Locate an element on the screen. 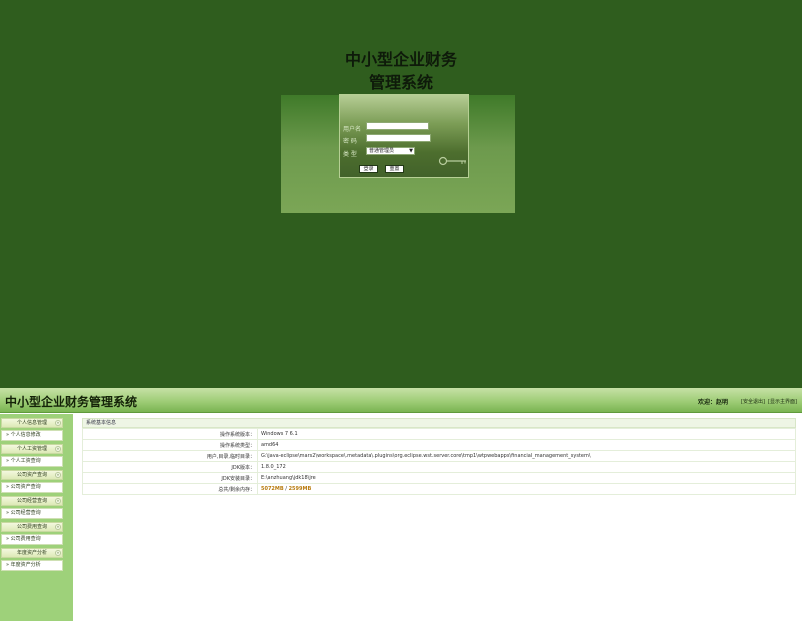 This screenshot has height=621, width=802. table-row: 操作系统类型： amd64 is located at coordinates (439, 445).